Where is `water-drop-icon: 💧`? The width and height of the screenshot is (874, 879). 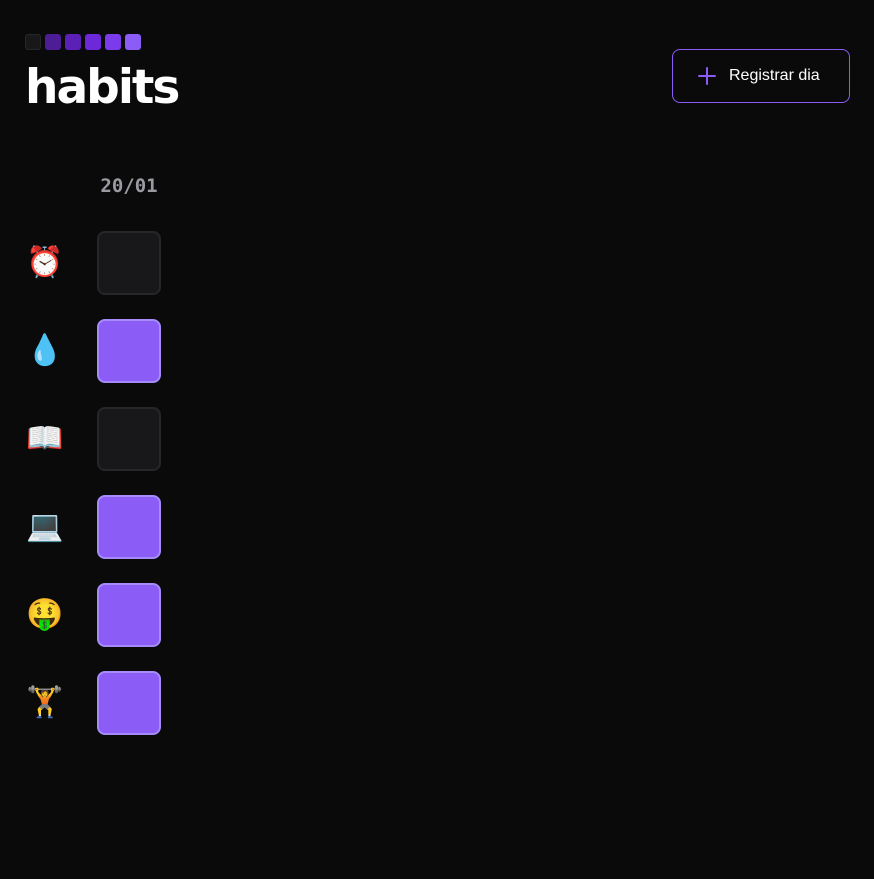 water-drop-icon: 💧 is located at coordinates (45, 350).